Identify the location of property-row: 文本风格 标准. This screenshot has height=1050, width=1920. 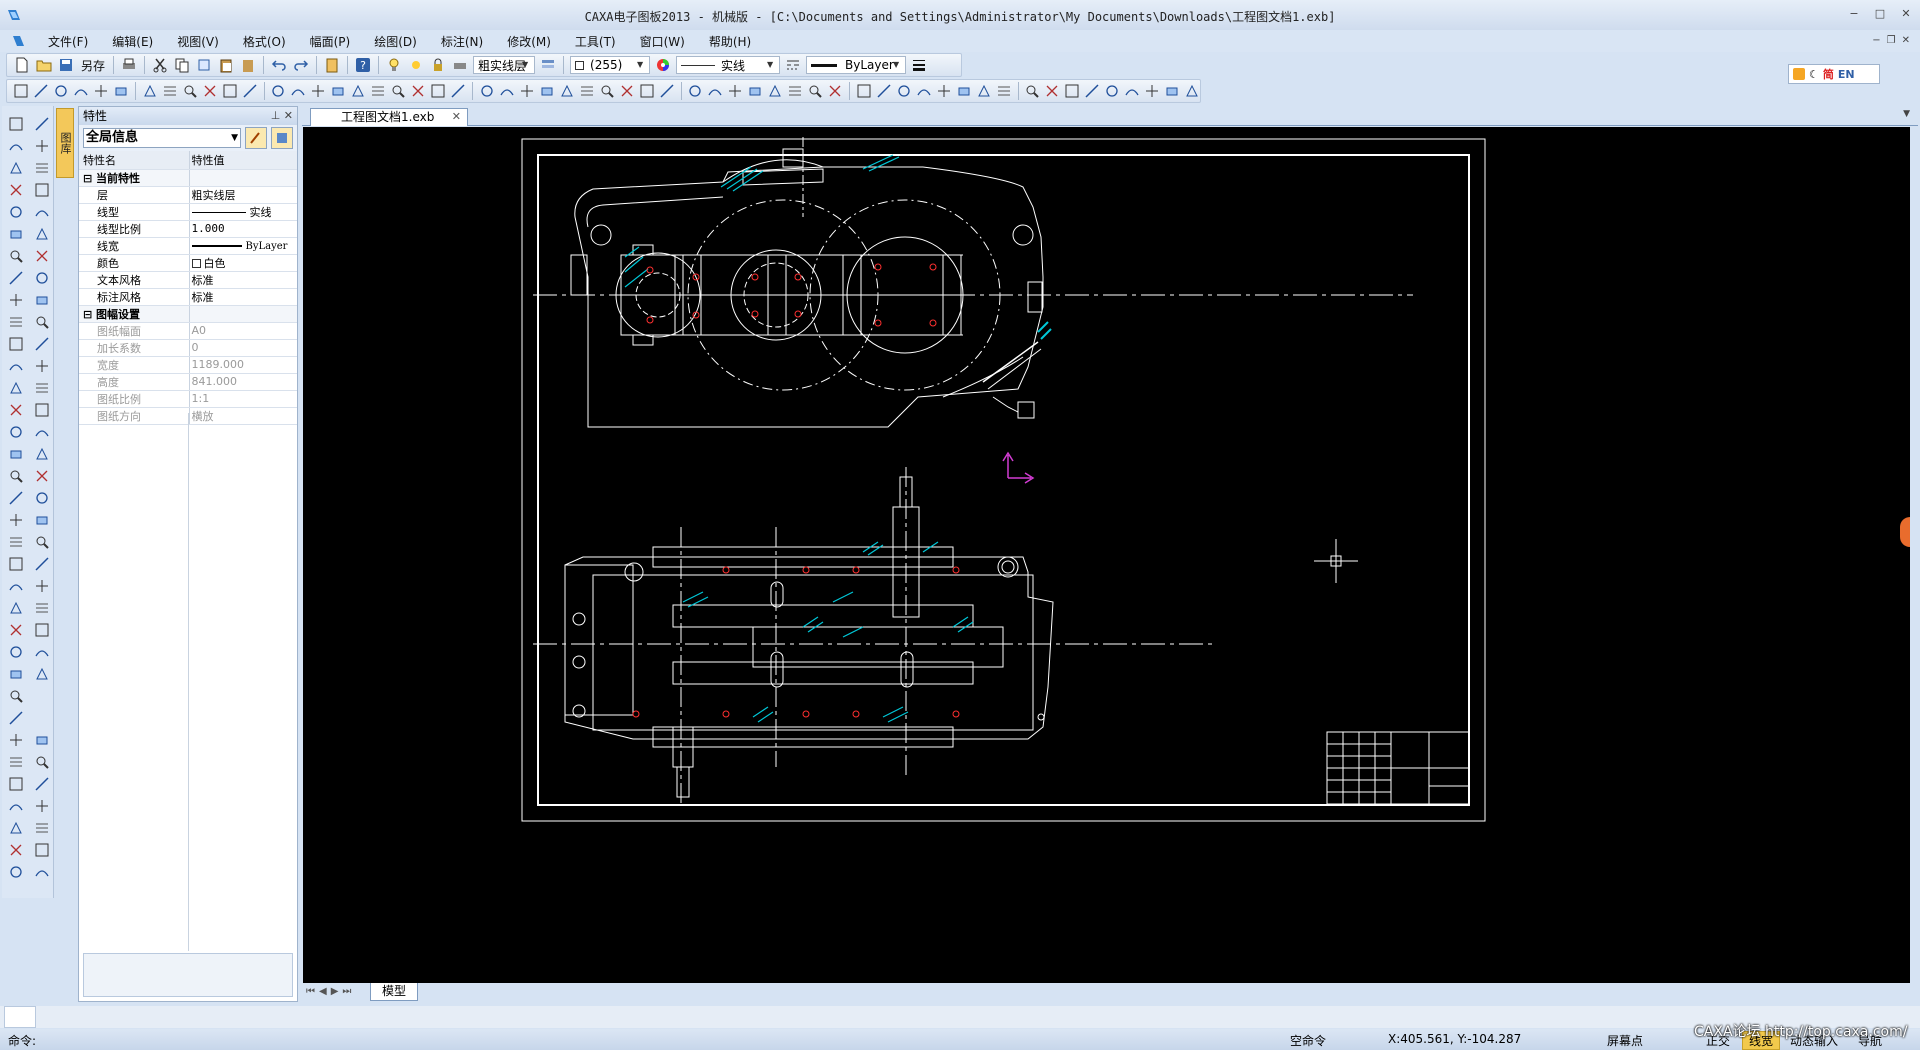
(188, 280).